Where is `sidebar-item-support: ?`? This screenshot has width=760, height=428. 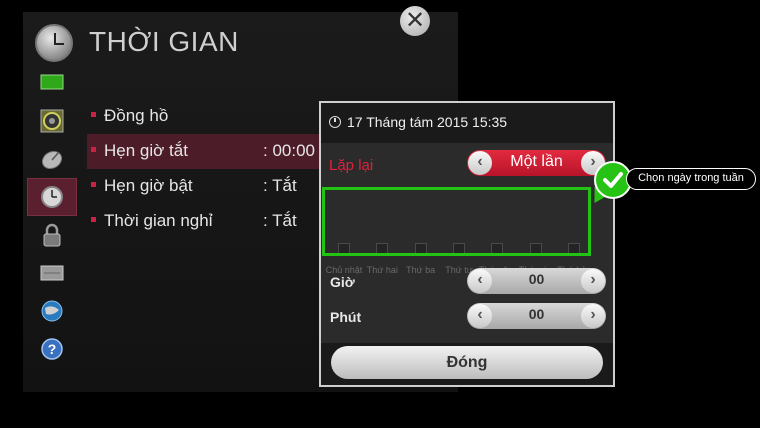
sidebar-item-support: ? is located at coordinates (52, 349).